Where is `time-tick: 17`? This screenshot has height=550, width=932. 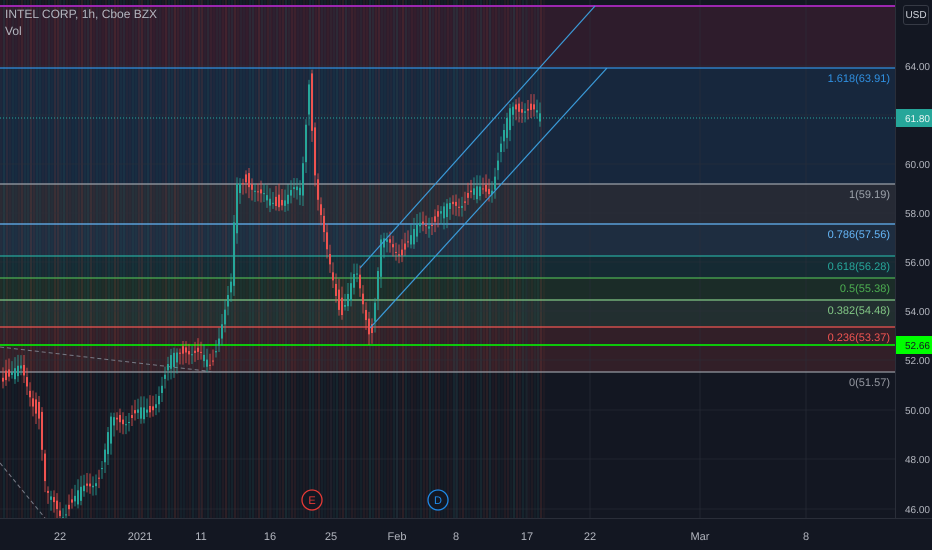 time-tick: 17 is located at coordinates (527, 537).